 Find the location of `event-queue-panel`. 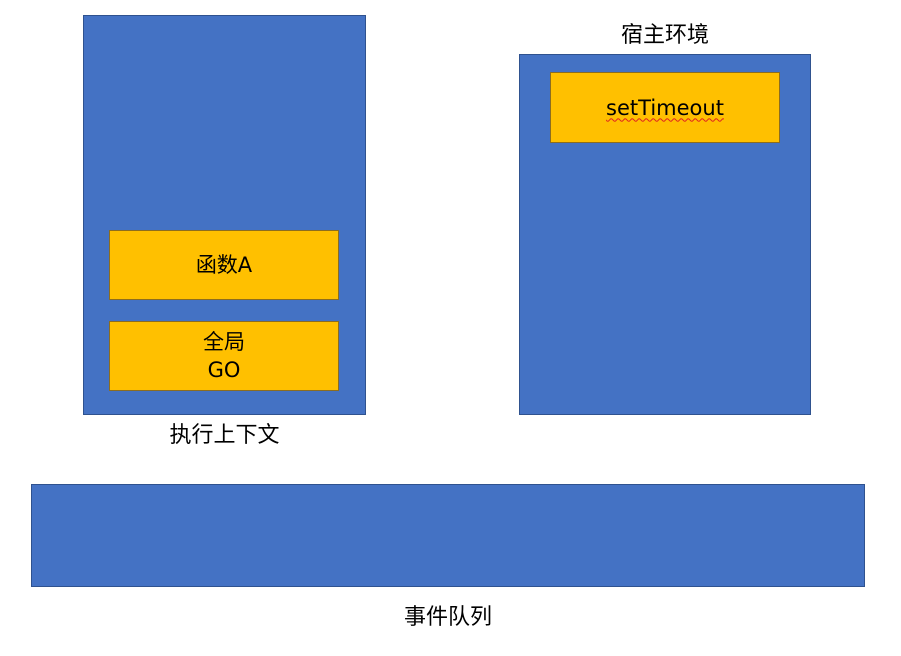

event-queue-panel is located at coordinates (448, 535).